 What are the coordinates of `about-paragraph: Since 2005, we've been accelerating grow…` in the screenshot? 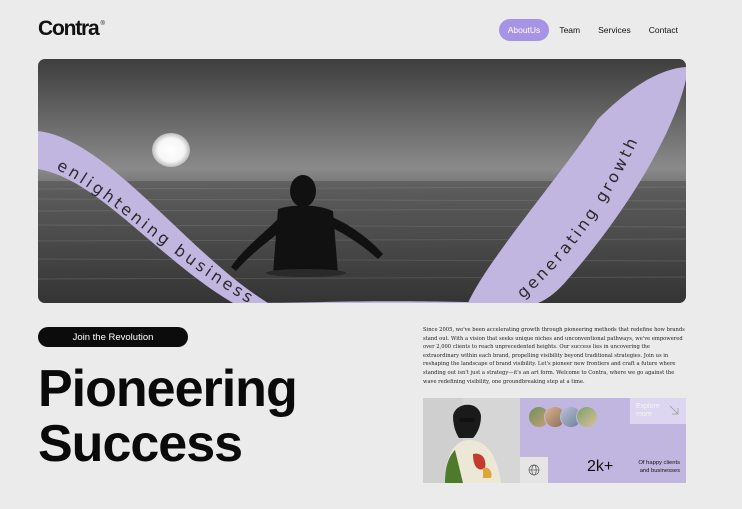 It's located at (554, 356).